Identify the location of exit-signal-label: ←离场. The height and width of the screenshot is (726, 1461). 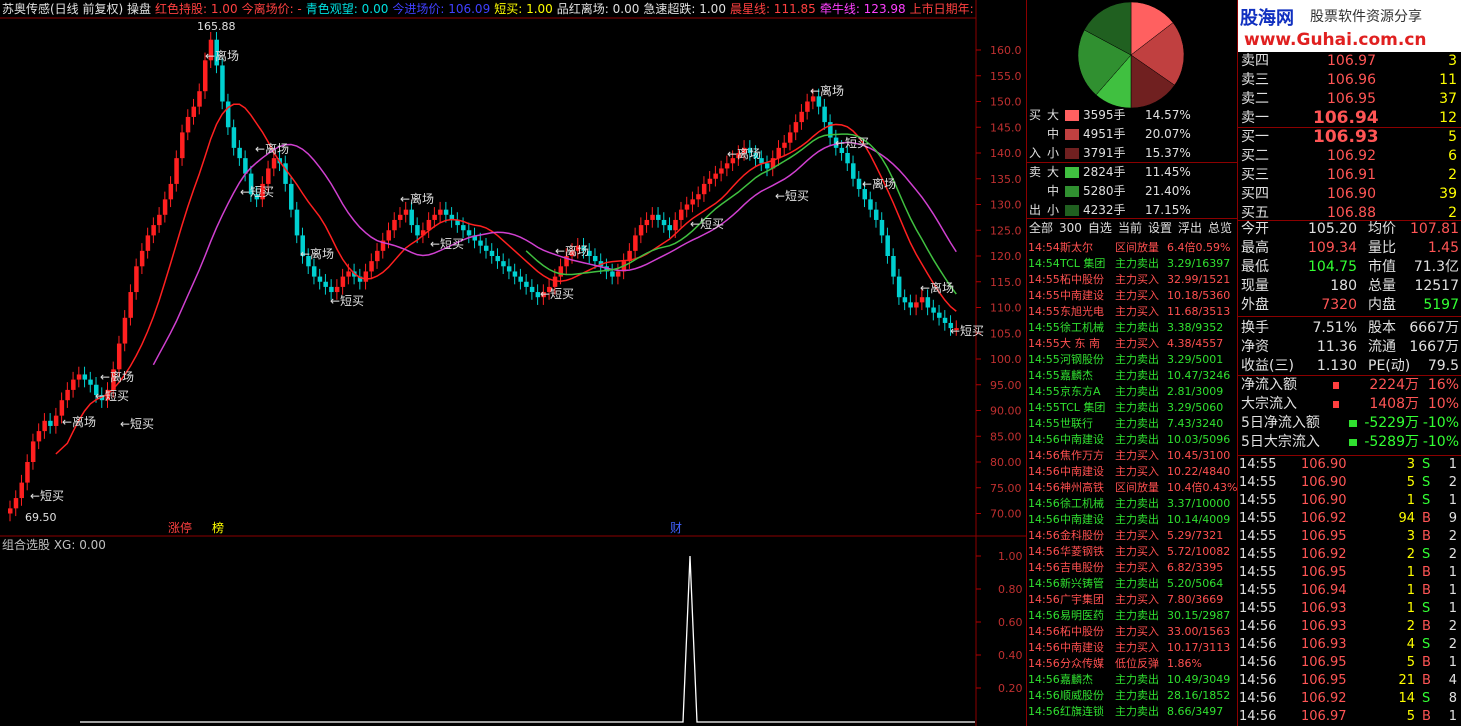
(79, 421).